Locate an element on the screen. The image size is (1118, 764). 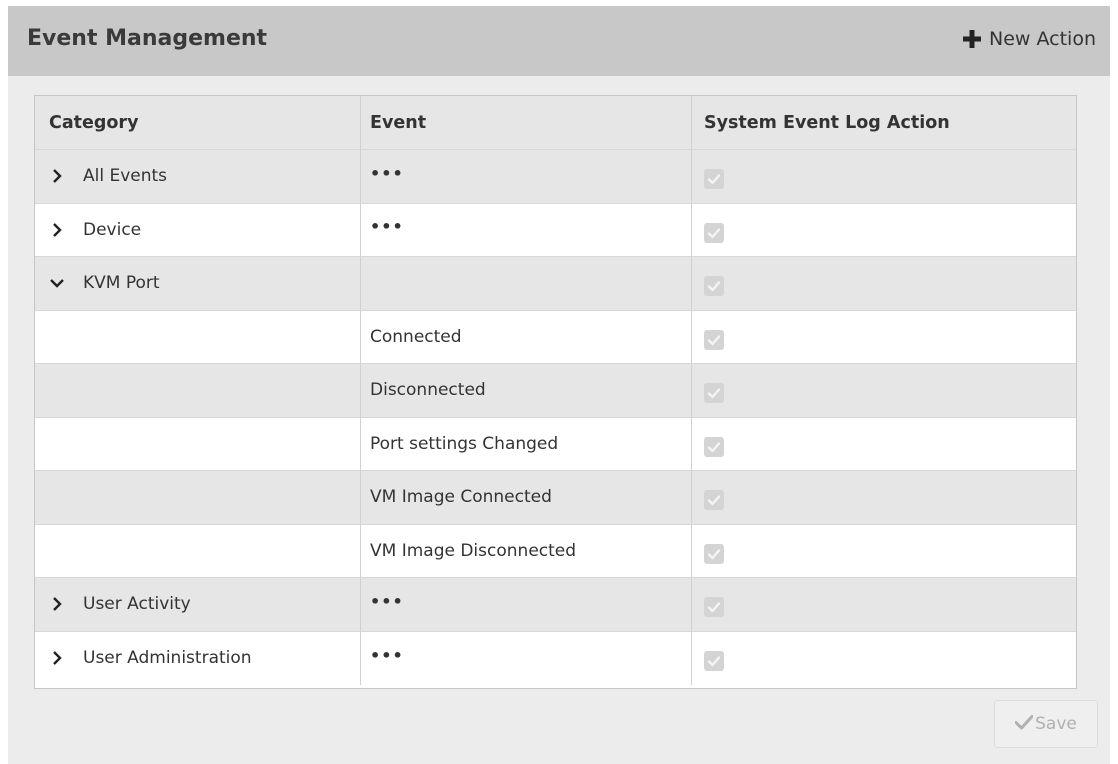
event-label: Connected is located at coordinates (416, 336).